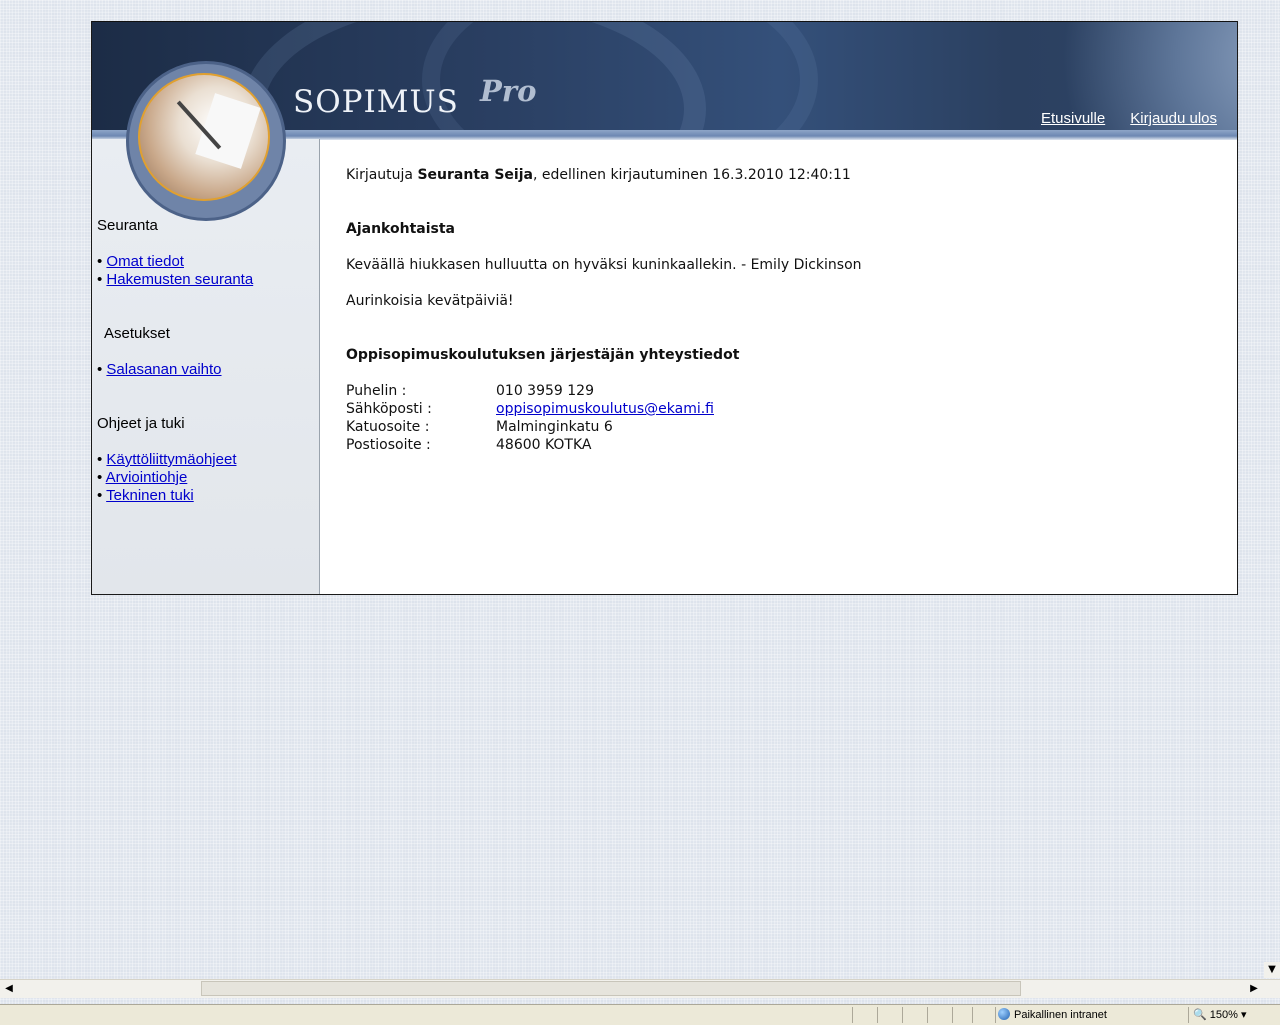 This screenshot has width=1280, height=1025. What do you see at coordinates (379, 175) in the screenshot?
I see `login-prefix: Kirjautuja` at bounding box center [379, 175].